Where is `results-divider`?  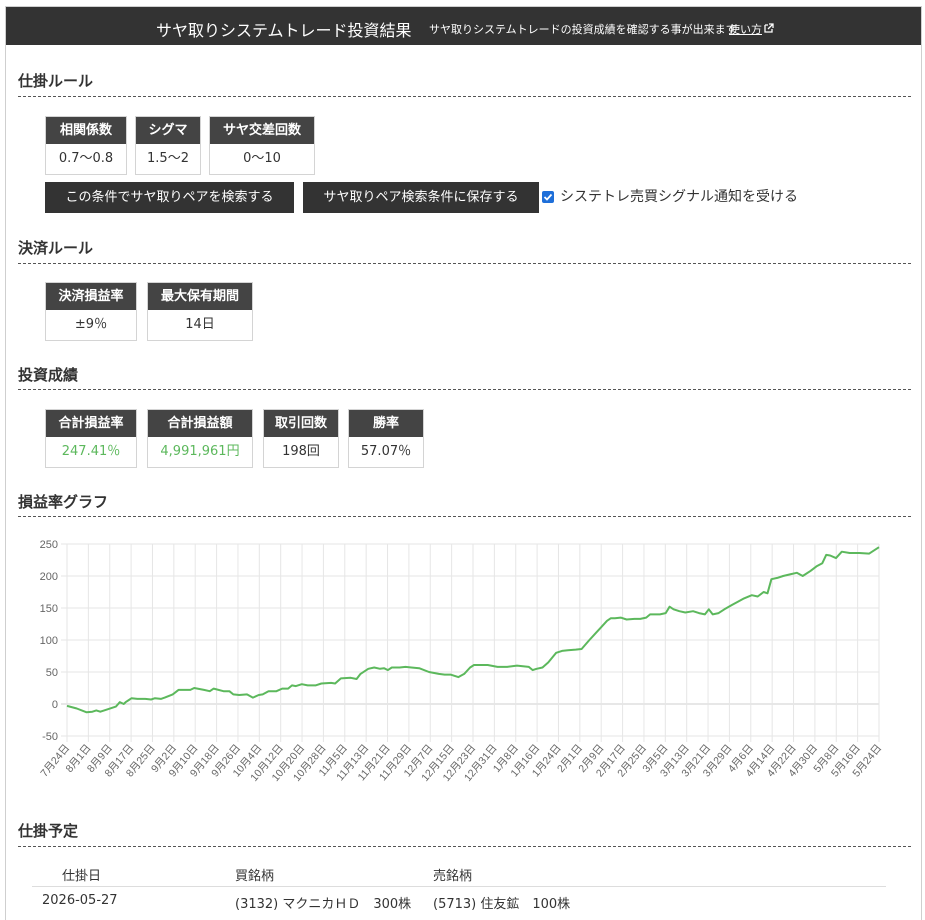 results-divider is located at coordinates (464, 389).